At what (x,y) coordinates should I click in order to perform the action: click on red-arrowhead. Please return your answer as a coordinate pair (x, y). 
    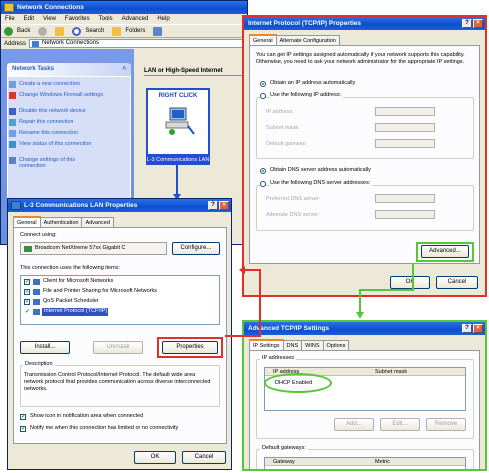
    Looking at the image, I should click on (242, 270).